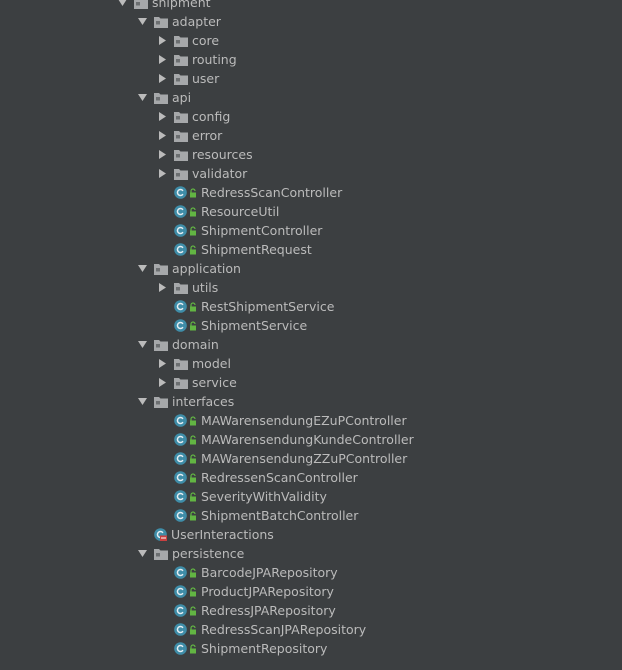 The image size is (622, 670). What do you see at coordinates (311, 249) in the screenshot?
I see `tree-item-shipment-request: ShipmentRequest` at bounding box center [311, 249].